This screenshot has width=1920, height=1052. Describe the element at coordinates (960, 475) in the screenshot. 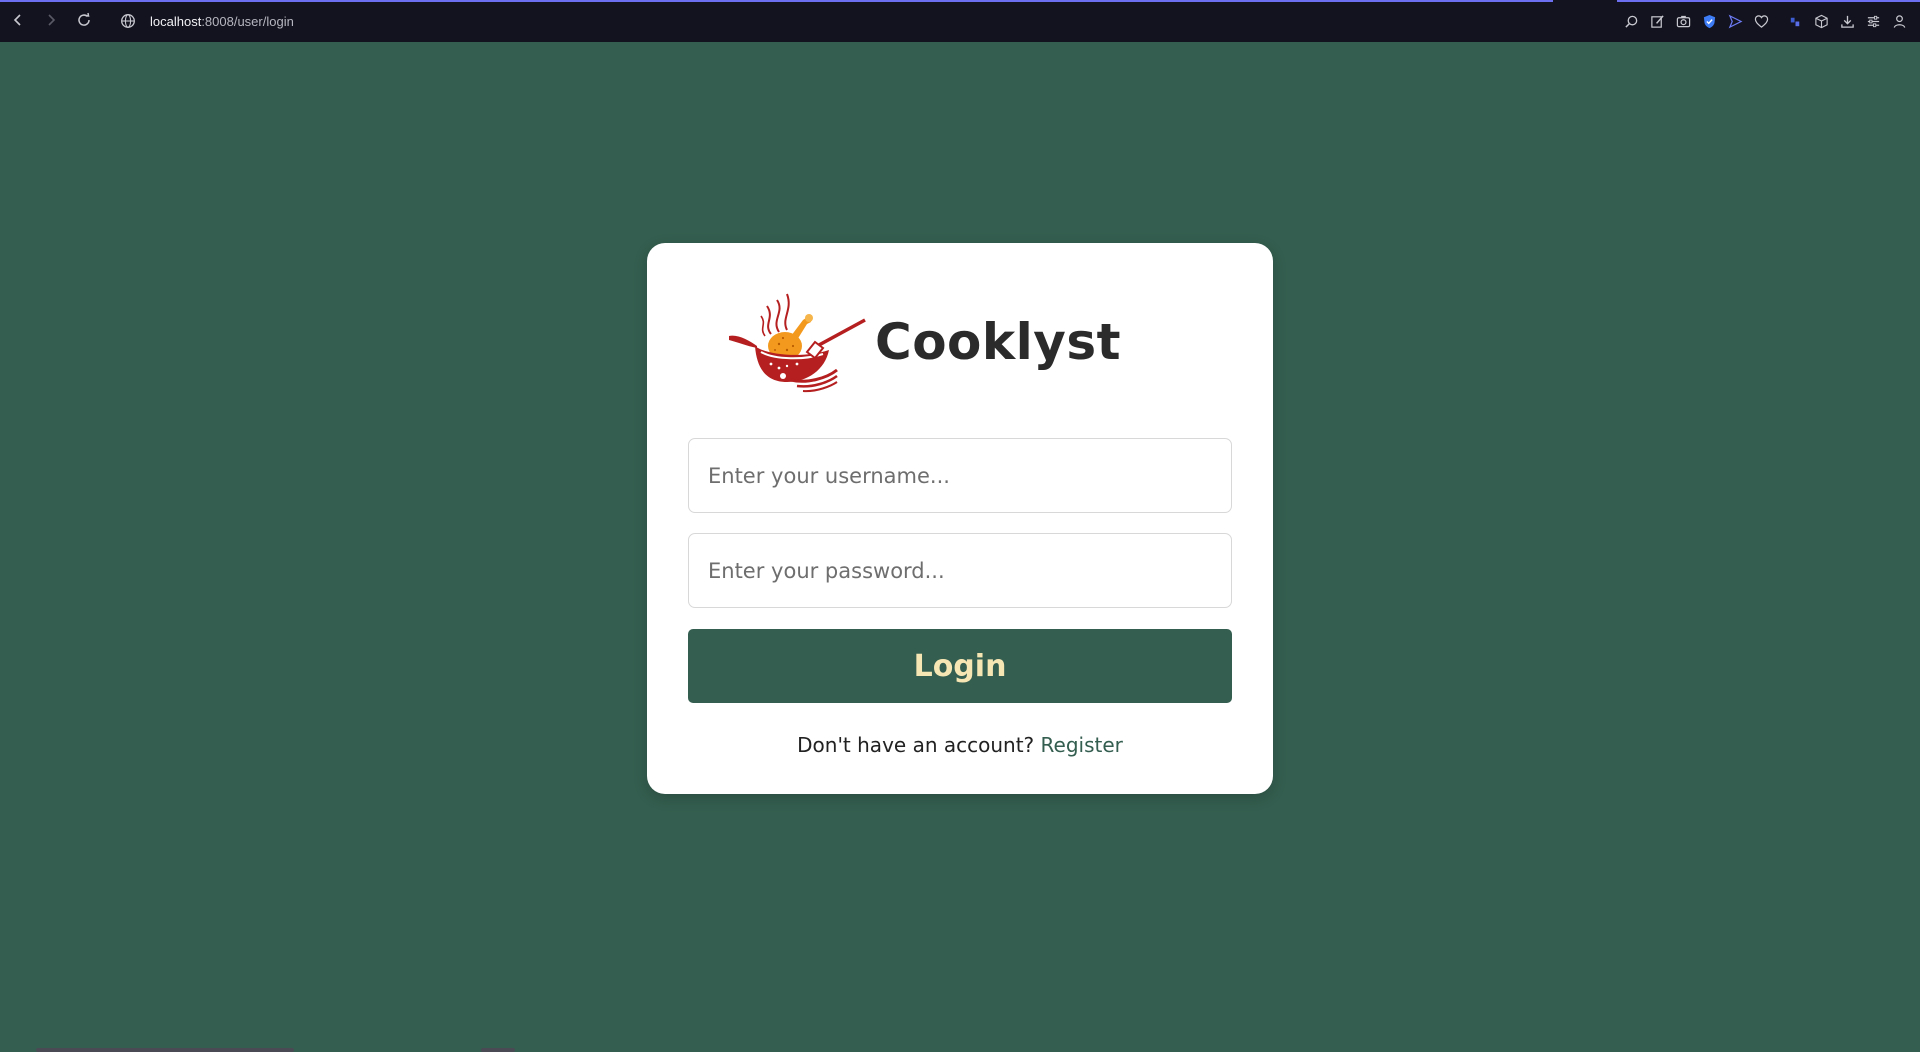

I see `username-input` at that location.